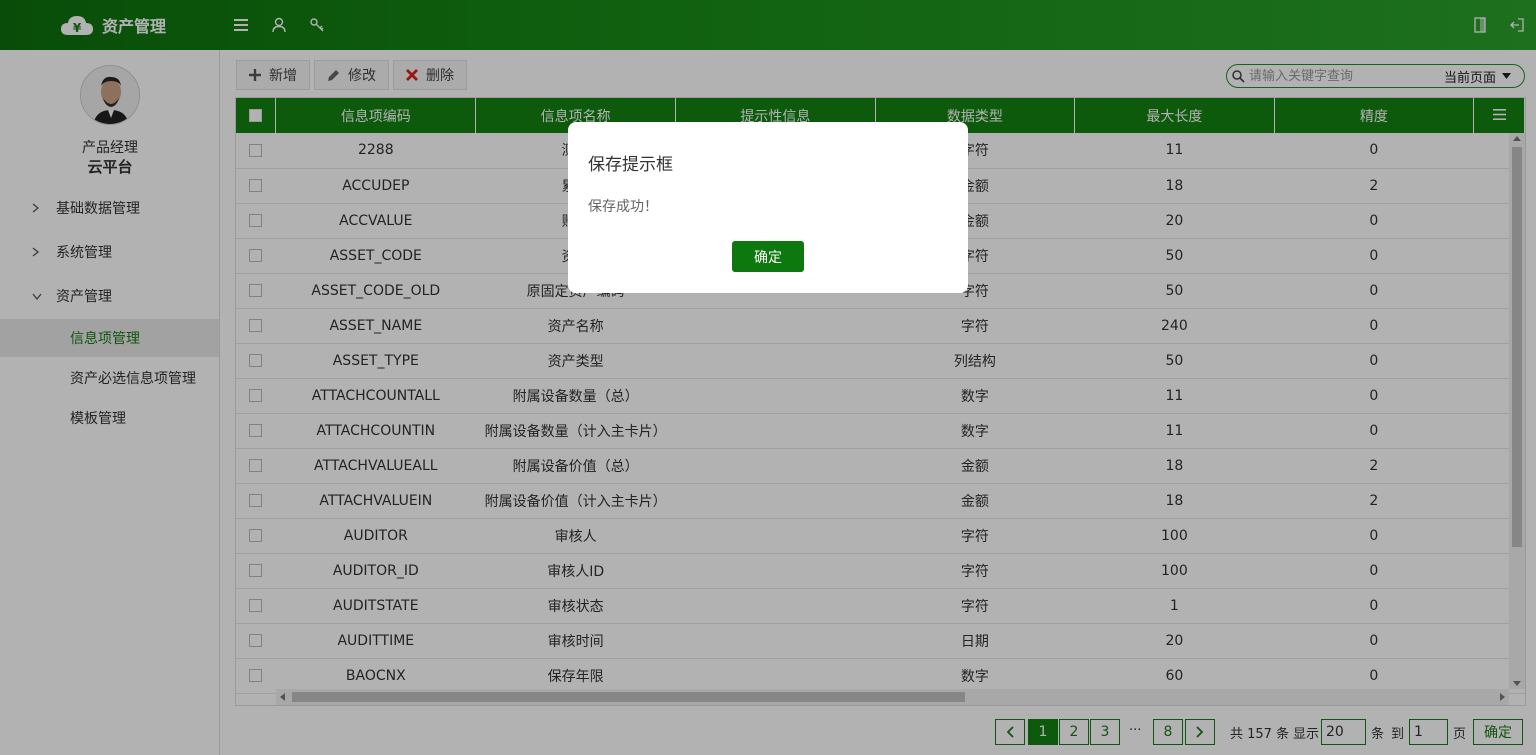 The height and width of the screenshot is (755, 1536). What do you see at coordinates (623, 207) in the screenshot?
I see `dialog-message: 保存成功！` at bounding box center [623, 207].